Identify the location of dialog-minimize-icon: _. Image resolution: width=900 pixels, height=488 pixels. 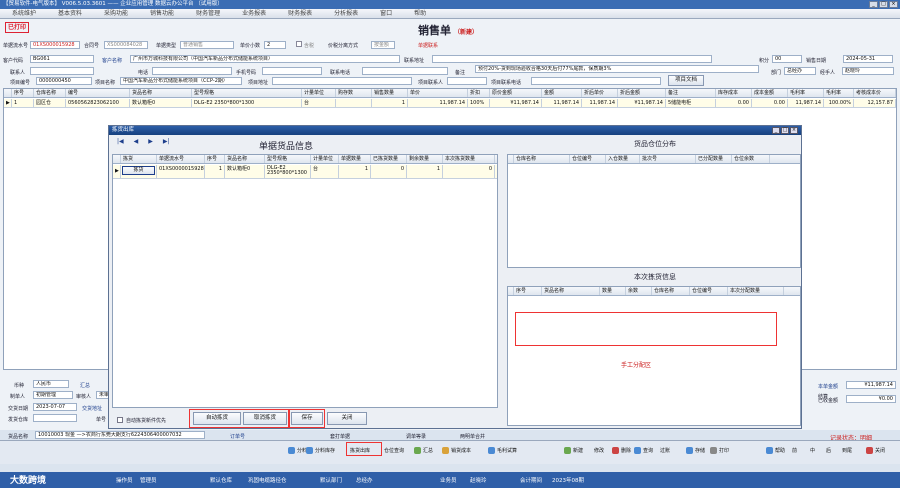
(776, 130).